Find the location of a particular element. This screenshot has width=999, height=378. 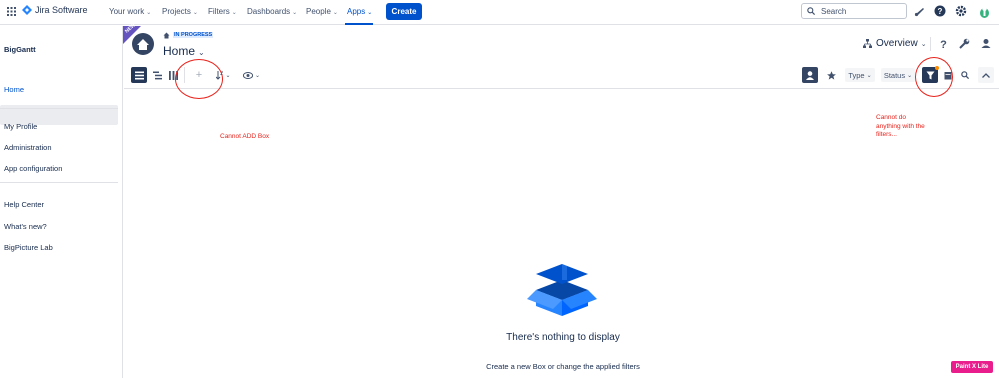

wbs-view-button is located at coordinates (157, 75).